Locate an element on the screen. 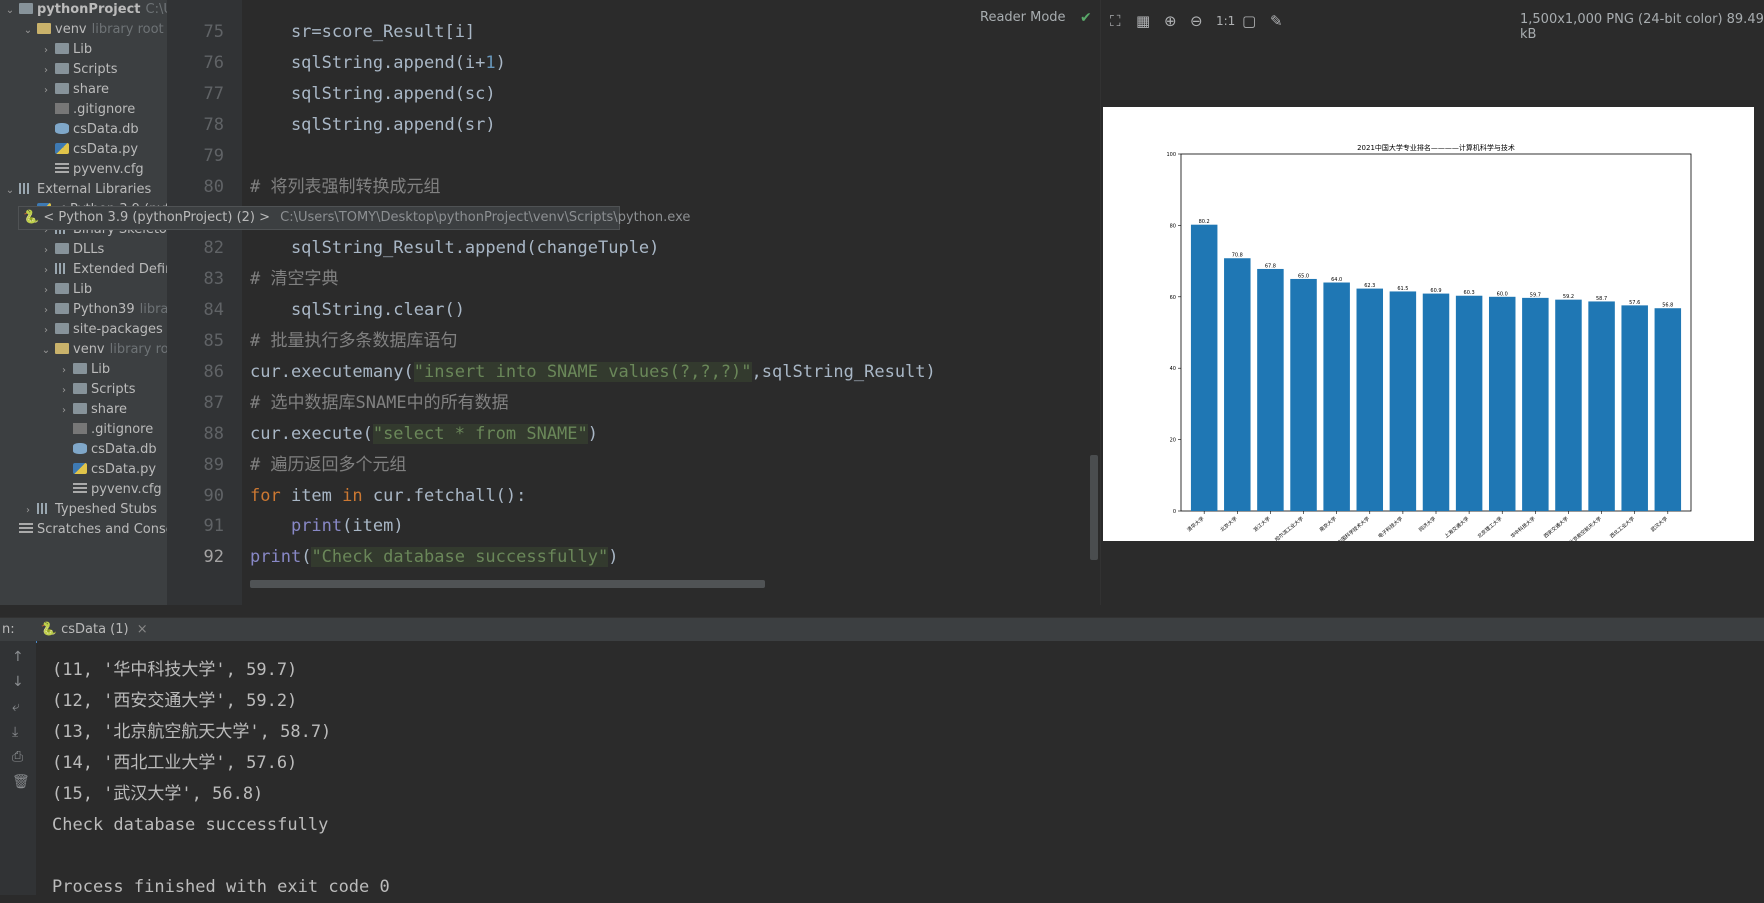  python-file-icon: 🐍 is located at coordinates (48, 629).